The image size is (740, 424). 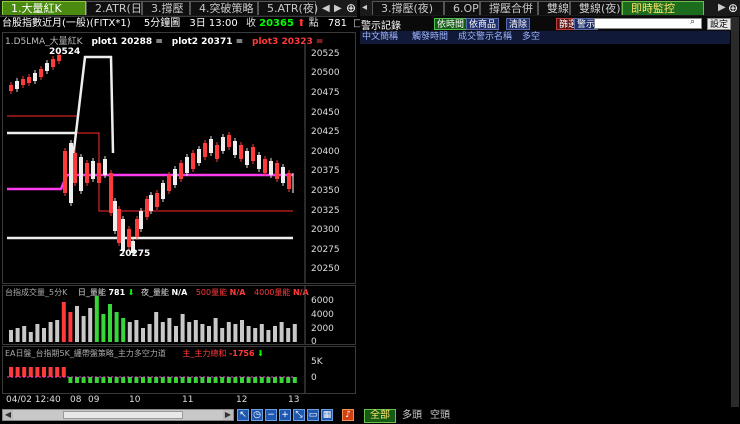 I want to click on x-tick: 04/02 12:40, so click(x=33, y=400).